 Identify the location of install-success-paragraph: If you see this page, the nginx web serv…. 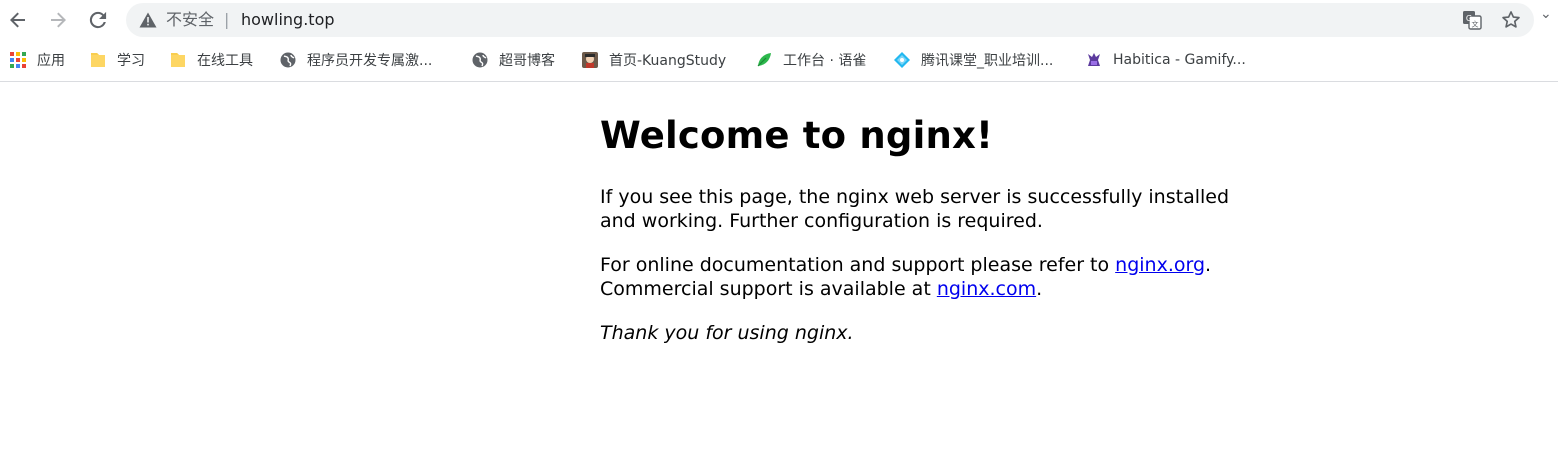
(915, 209).